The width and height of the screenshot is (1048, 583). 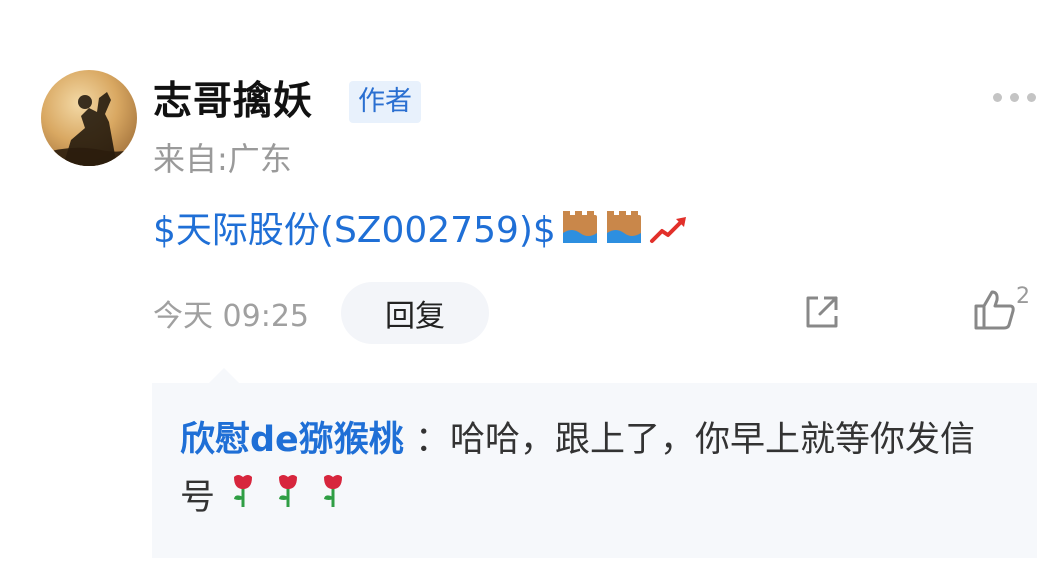 I want to click on thumbs-up-icon, so click(x=994, y=310).